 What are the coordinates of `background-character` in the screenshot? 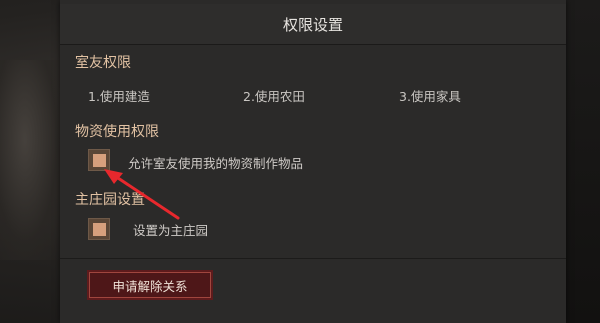 It's located at (31, 160).